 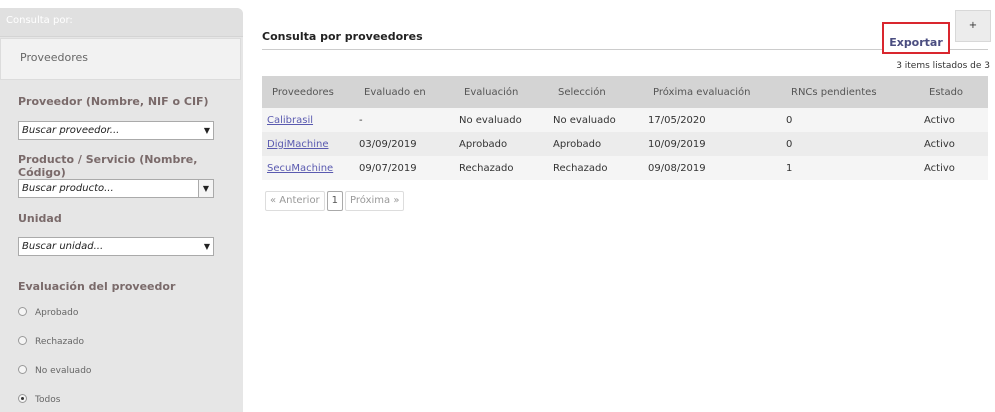 I want to click on producto-filter-label: Producto / Servicio (Nombre, Código), so click(x=108, y=166).